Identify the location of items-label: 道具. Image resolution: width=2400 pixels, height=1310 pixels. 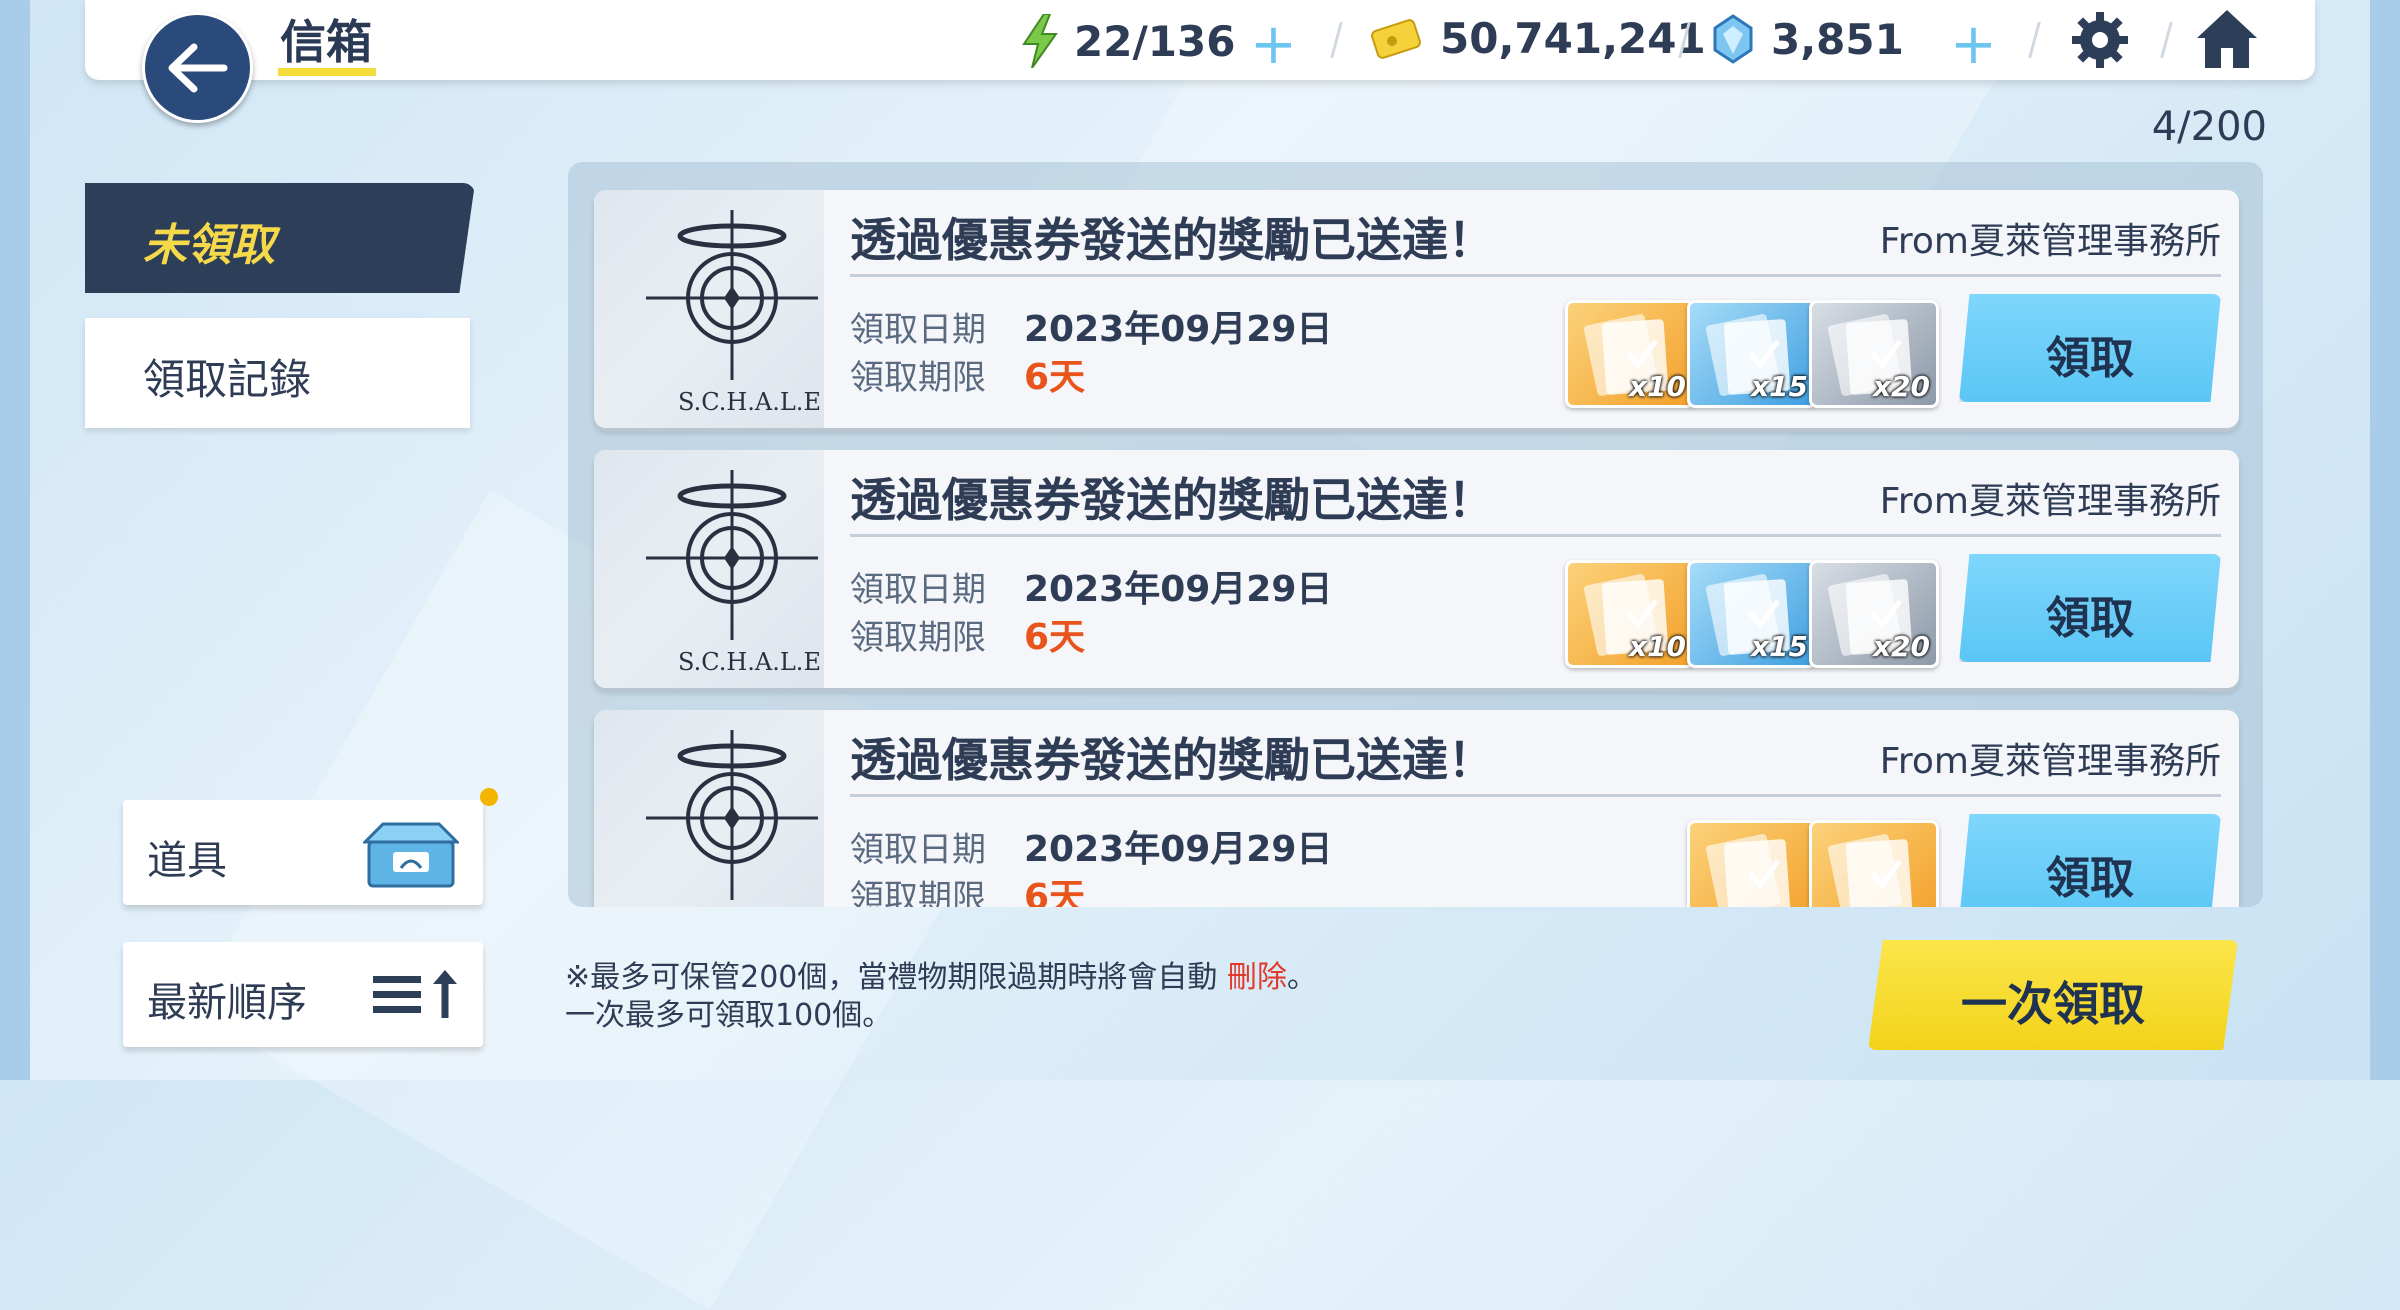
(187, 861).